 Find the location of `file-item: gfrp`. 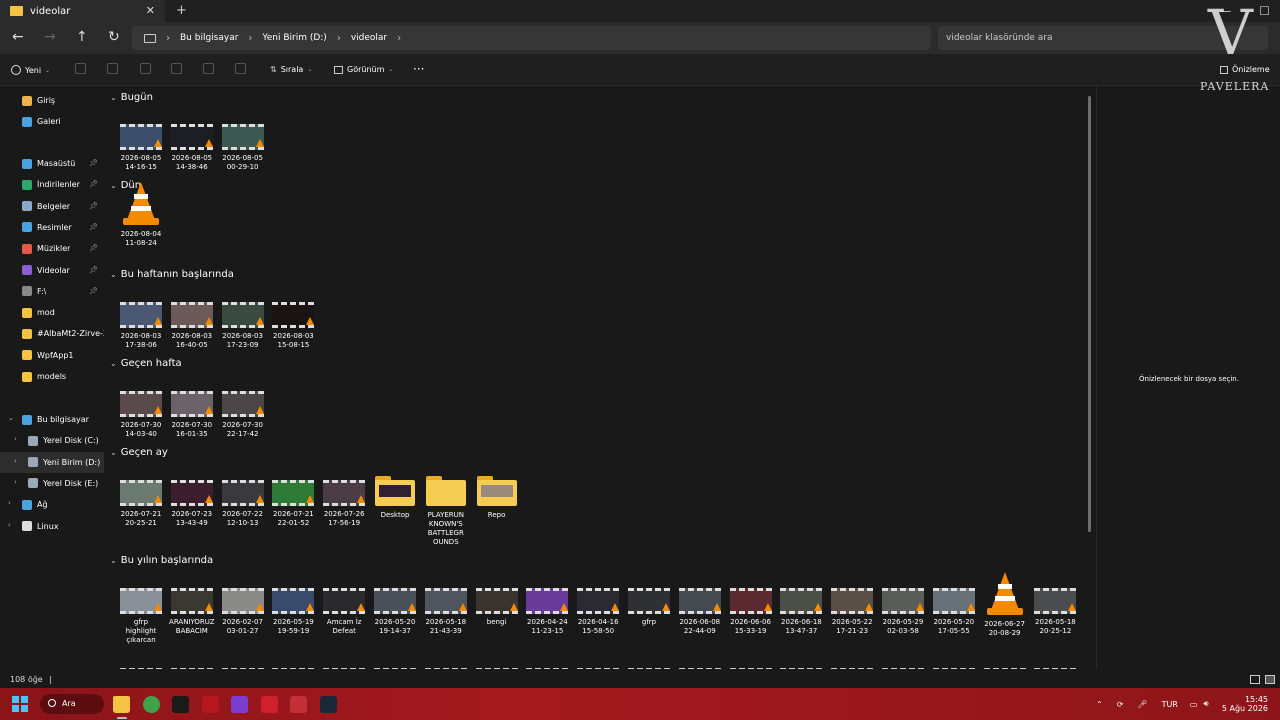

file-item: gfrp is located at coordinates (649, 607).